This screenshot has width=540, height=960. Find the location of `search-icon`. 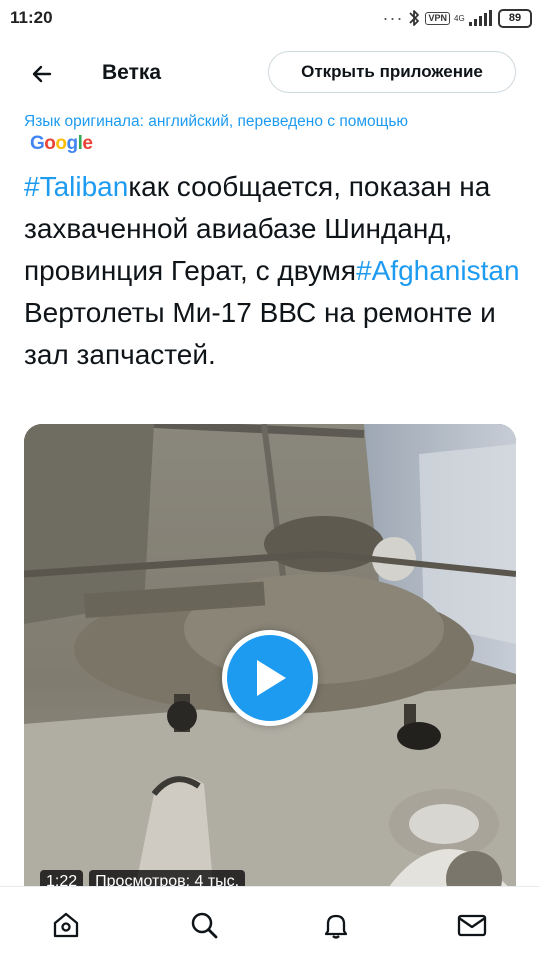

search-icon is located at coordinates (204, 925).